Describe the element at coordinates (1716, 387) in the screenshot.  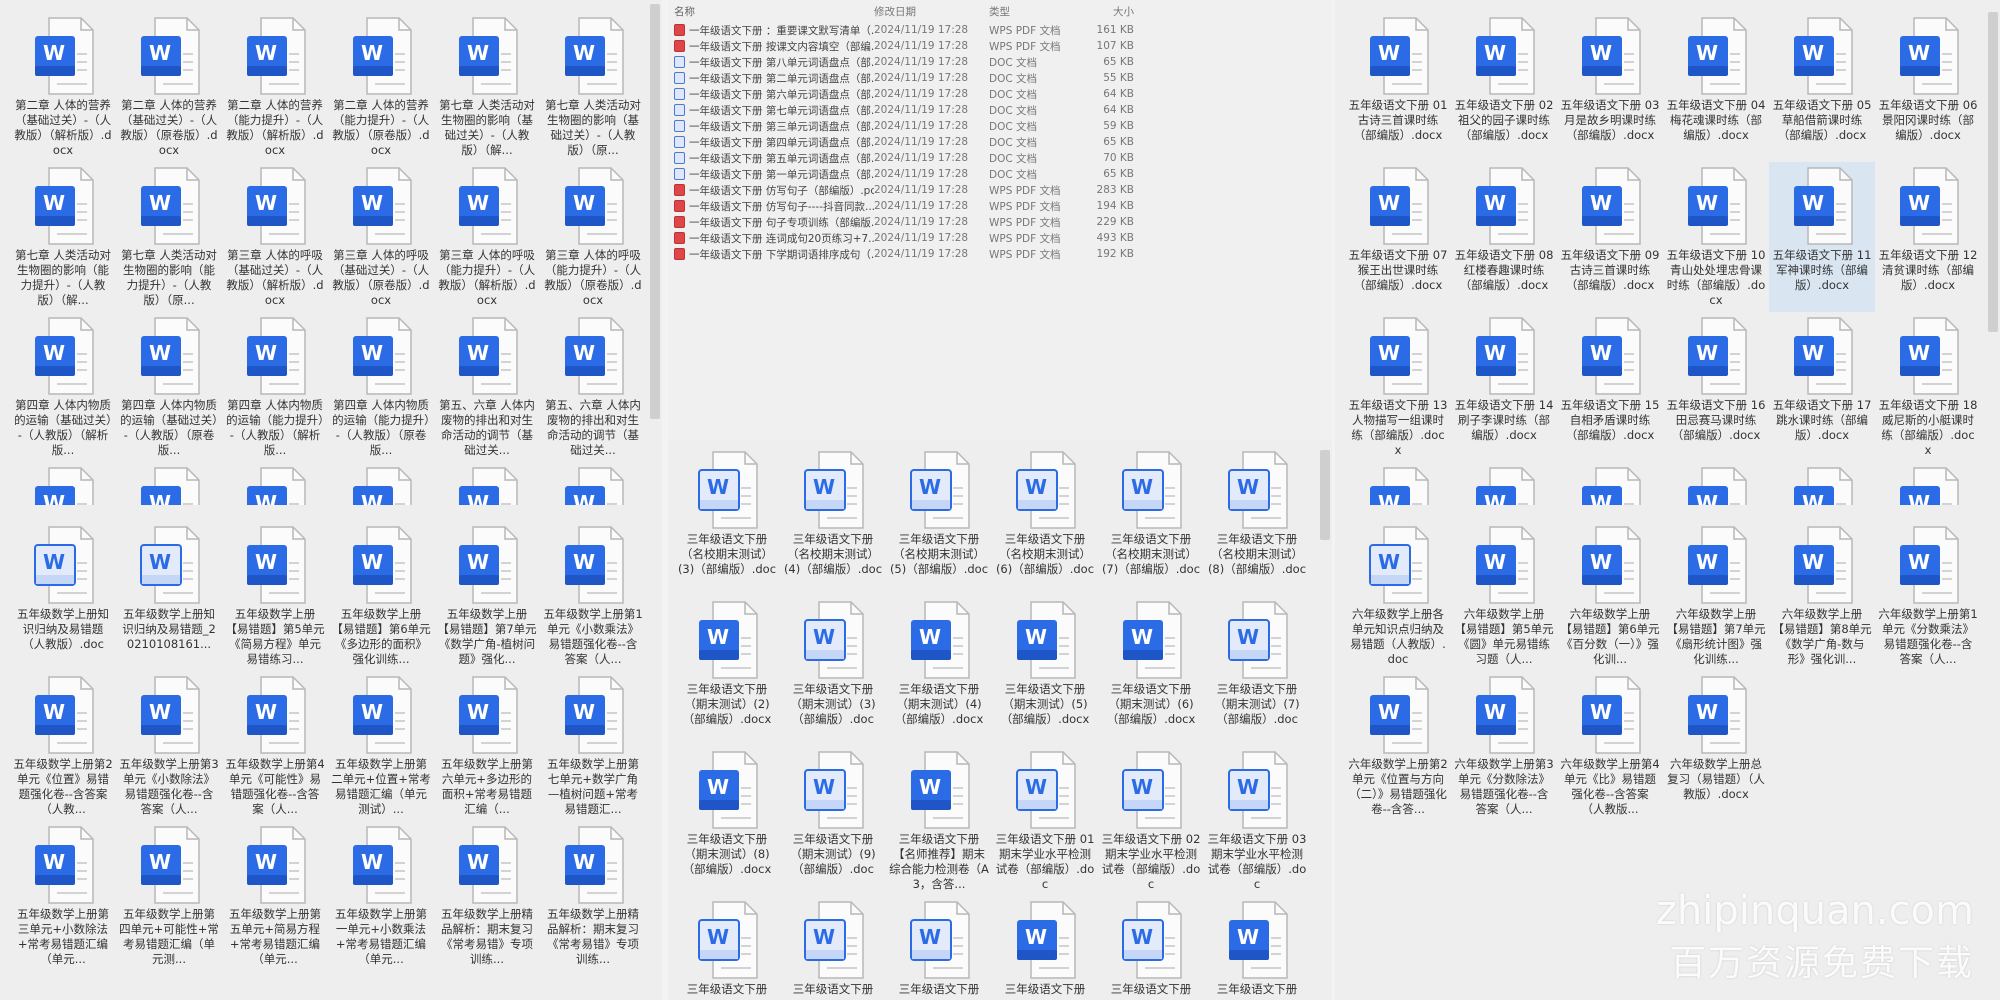
I see `file-item: W 五年级语文下册 16 田忌赛马课时练（部编版）.docx` at that location.